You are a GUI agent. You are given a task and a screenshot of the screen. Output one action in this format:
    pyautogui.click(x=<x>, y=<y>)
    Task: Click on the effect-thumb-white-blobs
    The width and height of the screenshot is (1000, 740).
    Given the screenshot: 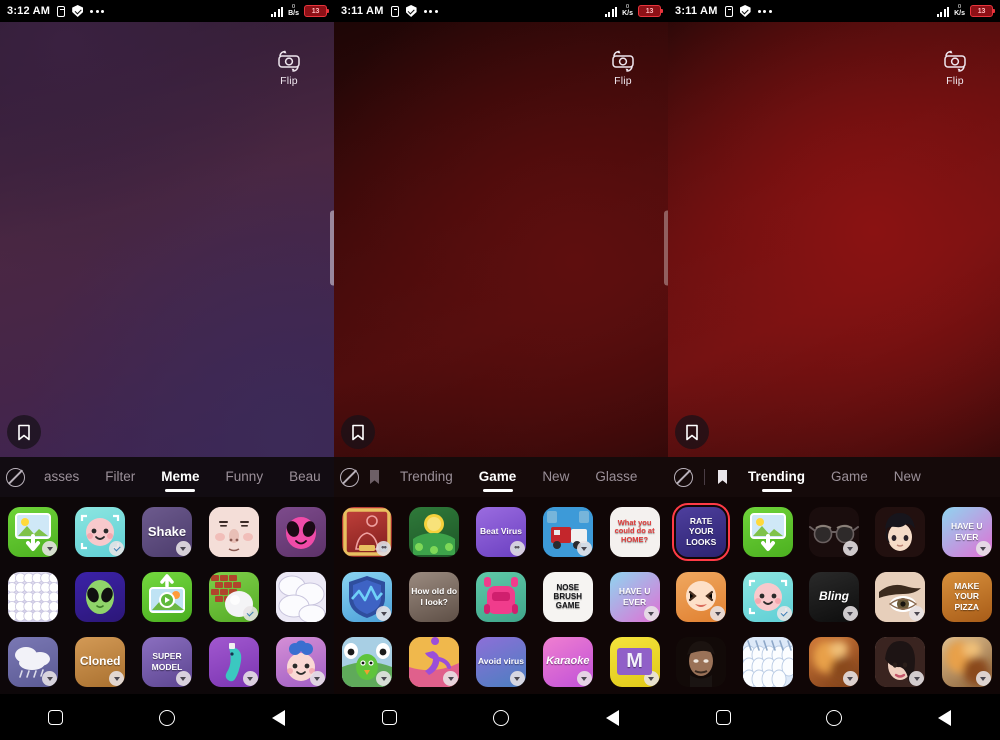 What is the action you would take?
    pyautogui.click(x=300, y=596)
    